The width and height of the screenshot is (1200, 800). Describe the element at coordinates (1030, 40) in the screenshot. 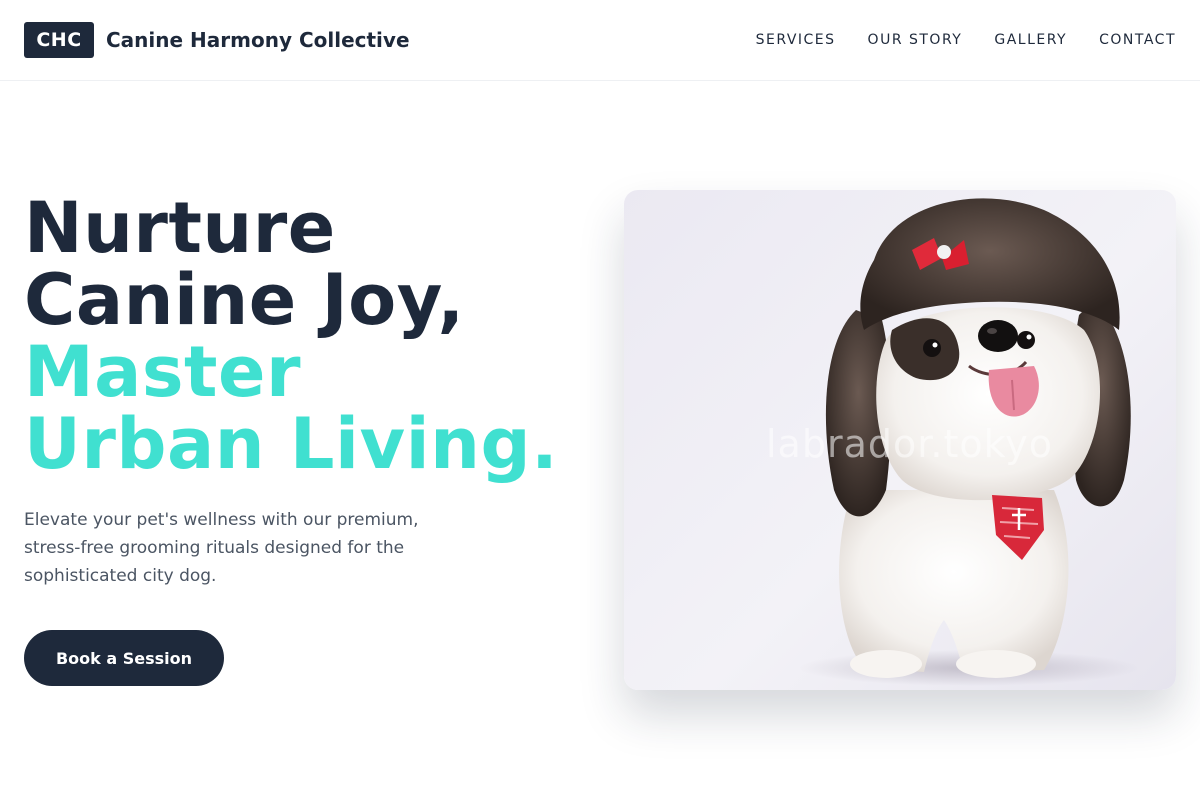

I see `nav-gallery: GALLERY` at that location.